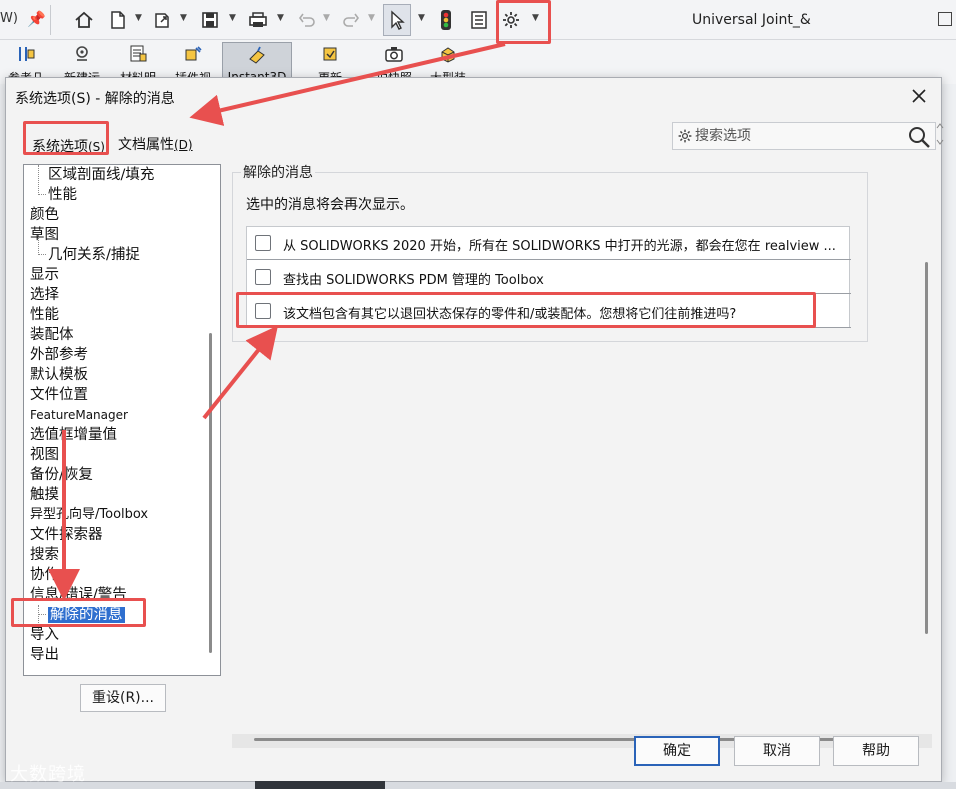  What do you see at coordinates (330, 205) in the screenshot?
I see `group-description: 选中的消息将会再次显示。` at bounding box center [330, 205].